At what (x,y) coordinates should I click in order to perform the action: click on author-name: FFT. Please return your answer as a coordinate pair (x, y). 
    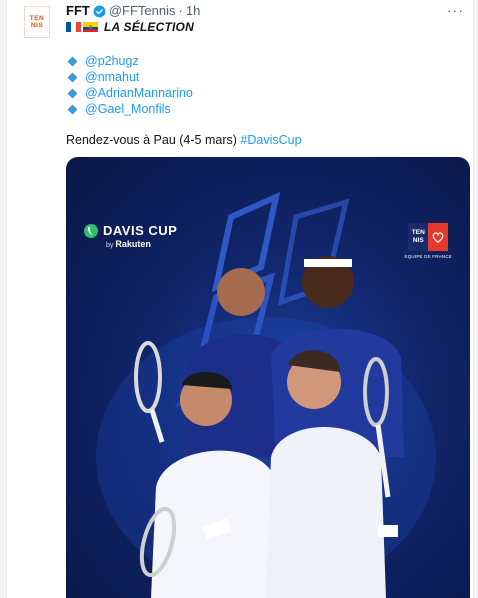
    Looking at the image, I should click on (78, 11).